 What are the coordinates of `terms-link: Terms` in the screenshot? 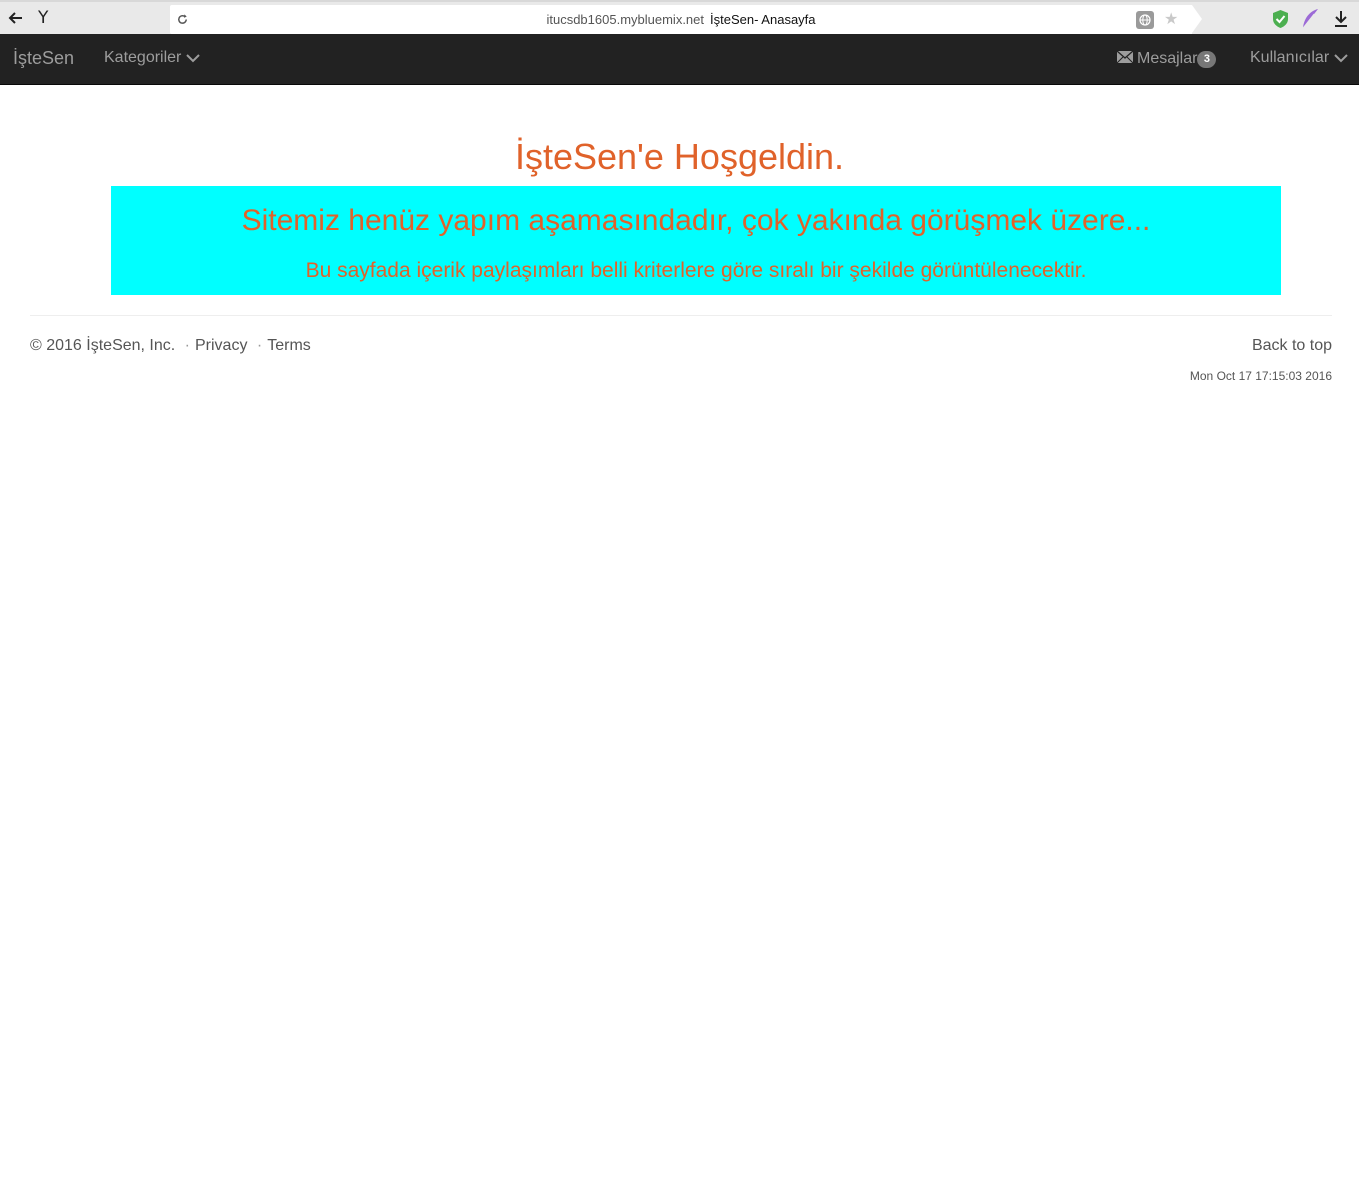 It's located at (289, 345).